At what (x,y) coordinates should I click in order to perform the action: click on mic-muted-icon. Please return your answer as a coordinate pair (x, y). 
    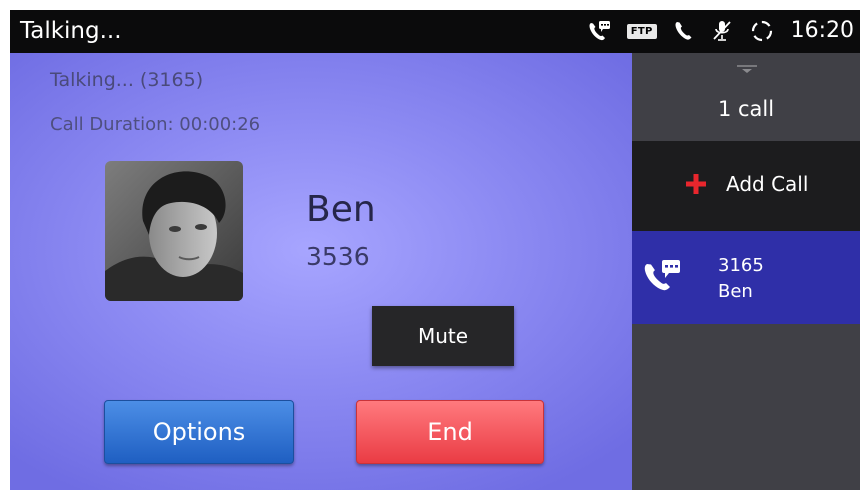
    Looking at the image, I should click on (722, 31).